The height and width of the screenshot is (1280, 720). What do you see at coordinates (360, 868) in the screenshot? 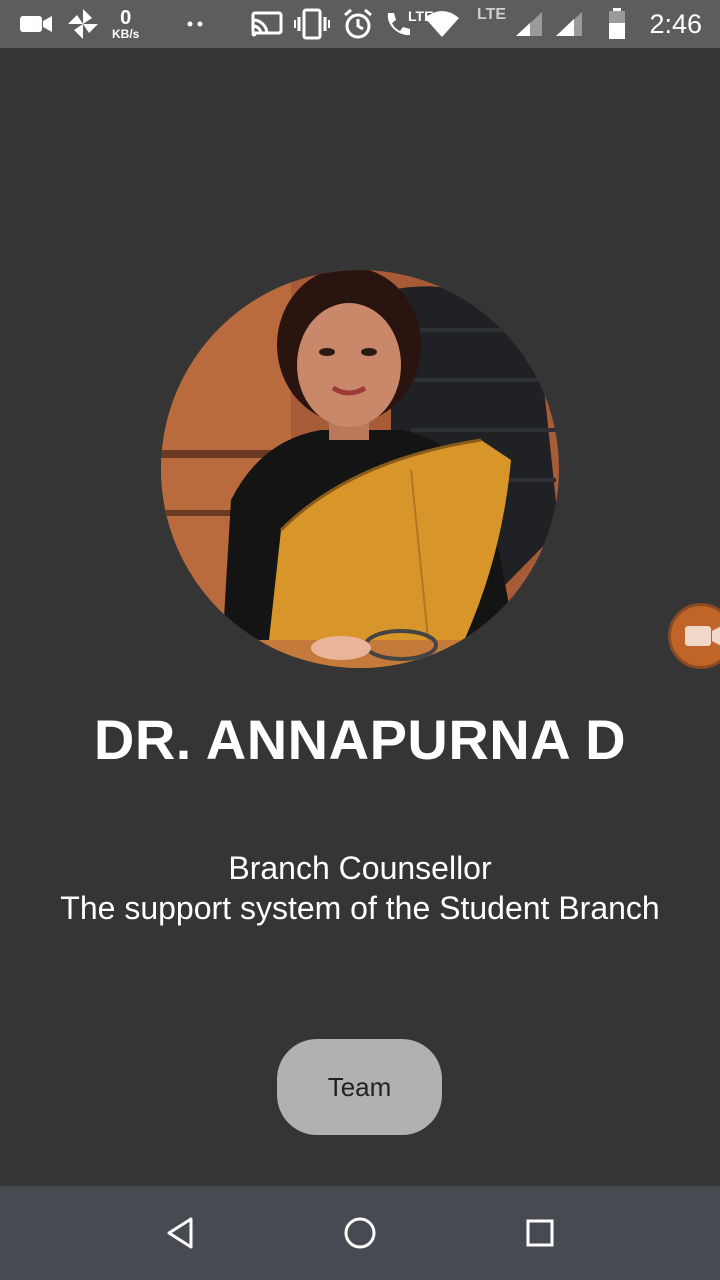
I see `profile-role: Branch Counsellor` at bounding box center [360, 868].